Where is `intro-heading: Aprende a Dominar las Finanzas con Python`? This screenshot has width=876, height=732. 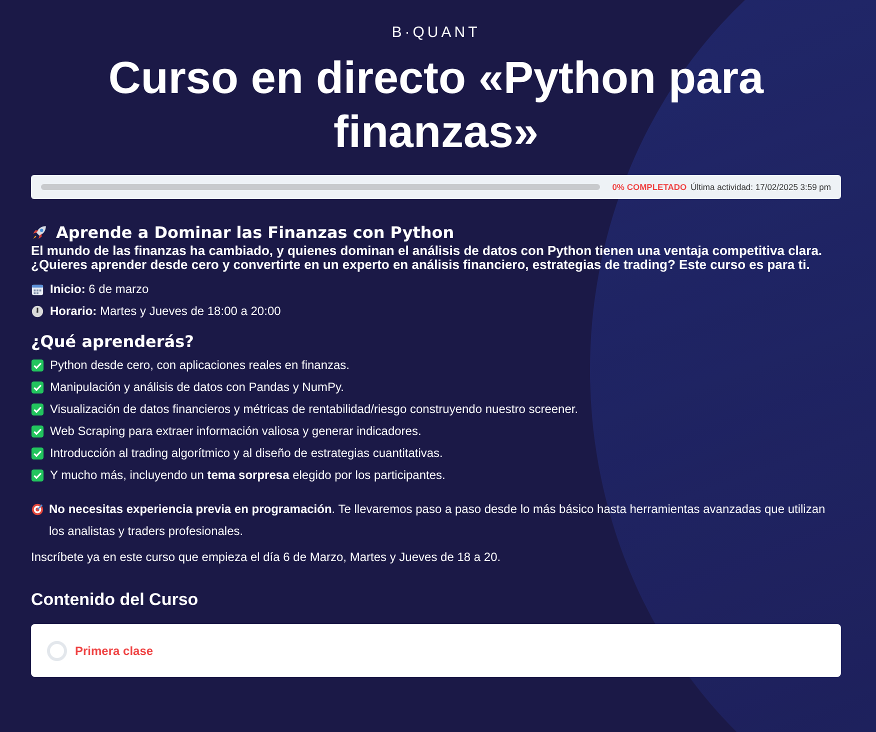 intro-heading: Aprende a Dominar las Finanzas con Python is located at coordinates (255, 232).